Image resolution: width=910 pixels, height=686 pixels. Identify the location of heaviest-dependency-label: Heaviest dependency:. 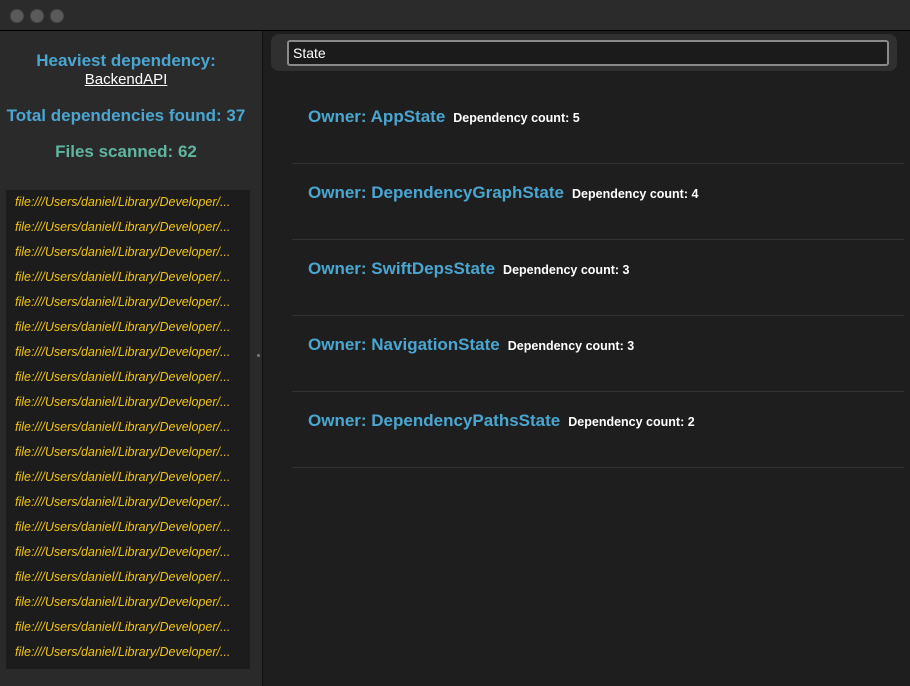
(126, 60).